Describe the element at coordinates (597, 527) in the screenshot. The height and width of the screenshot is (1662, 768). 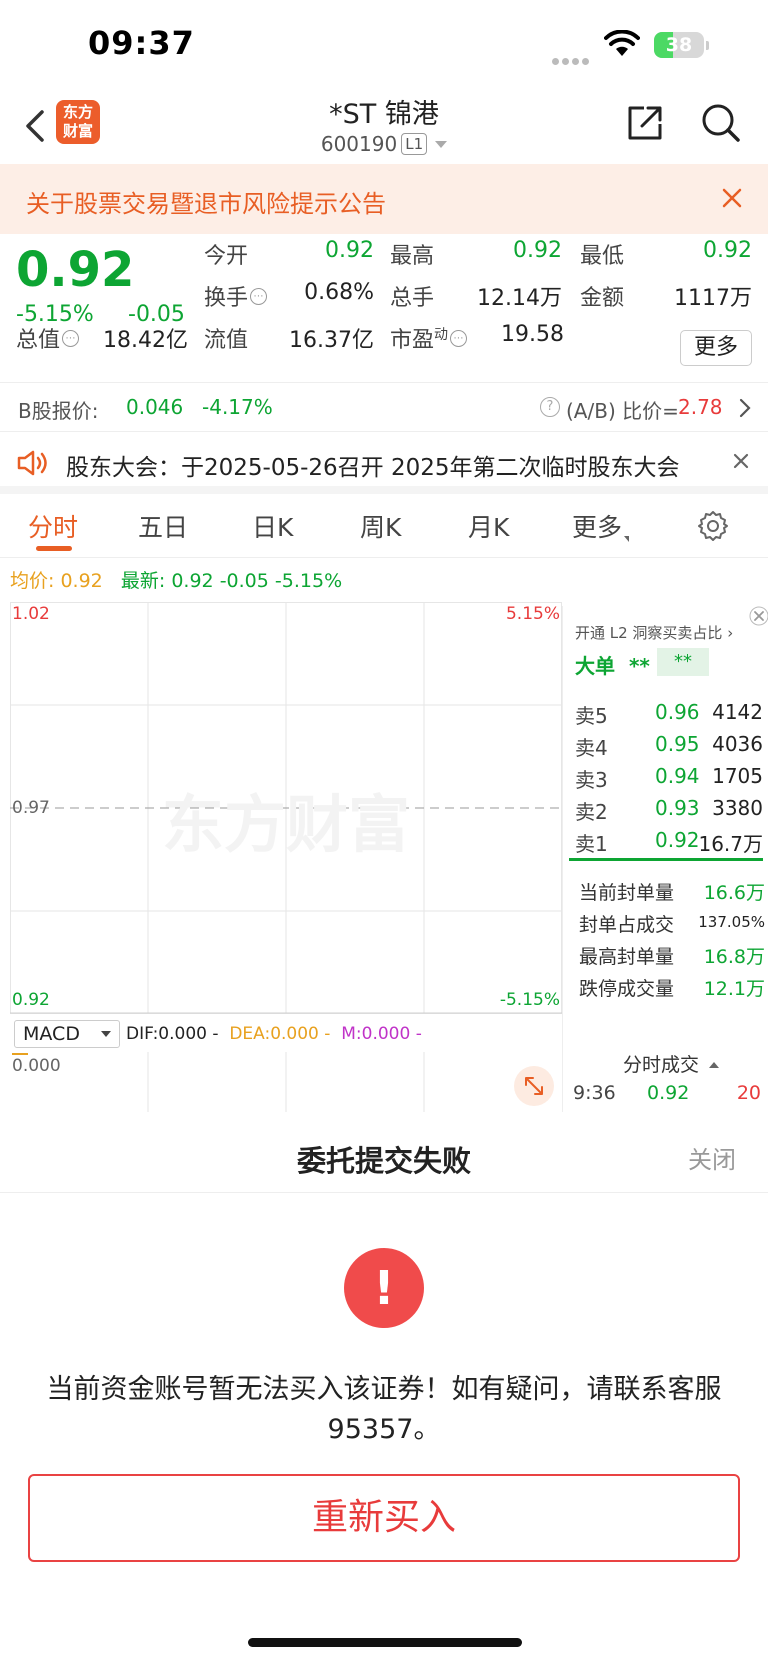
I see `tab-more-label: 更多` at that location.